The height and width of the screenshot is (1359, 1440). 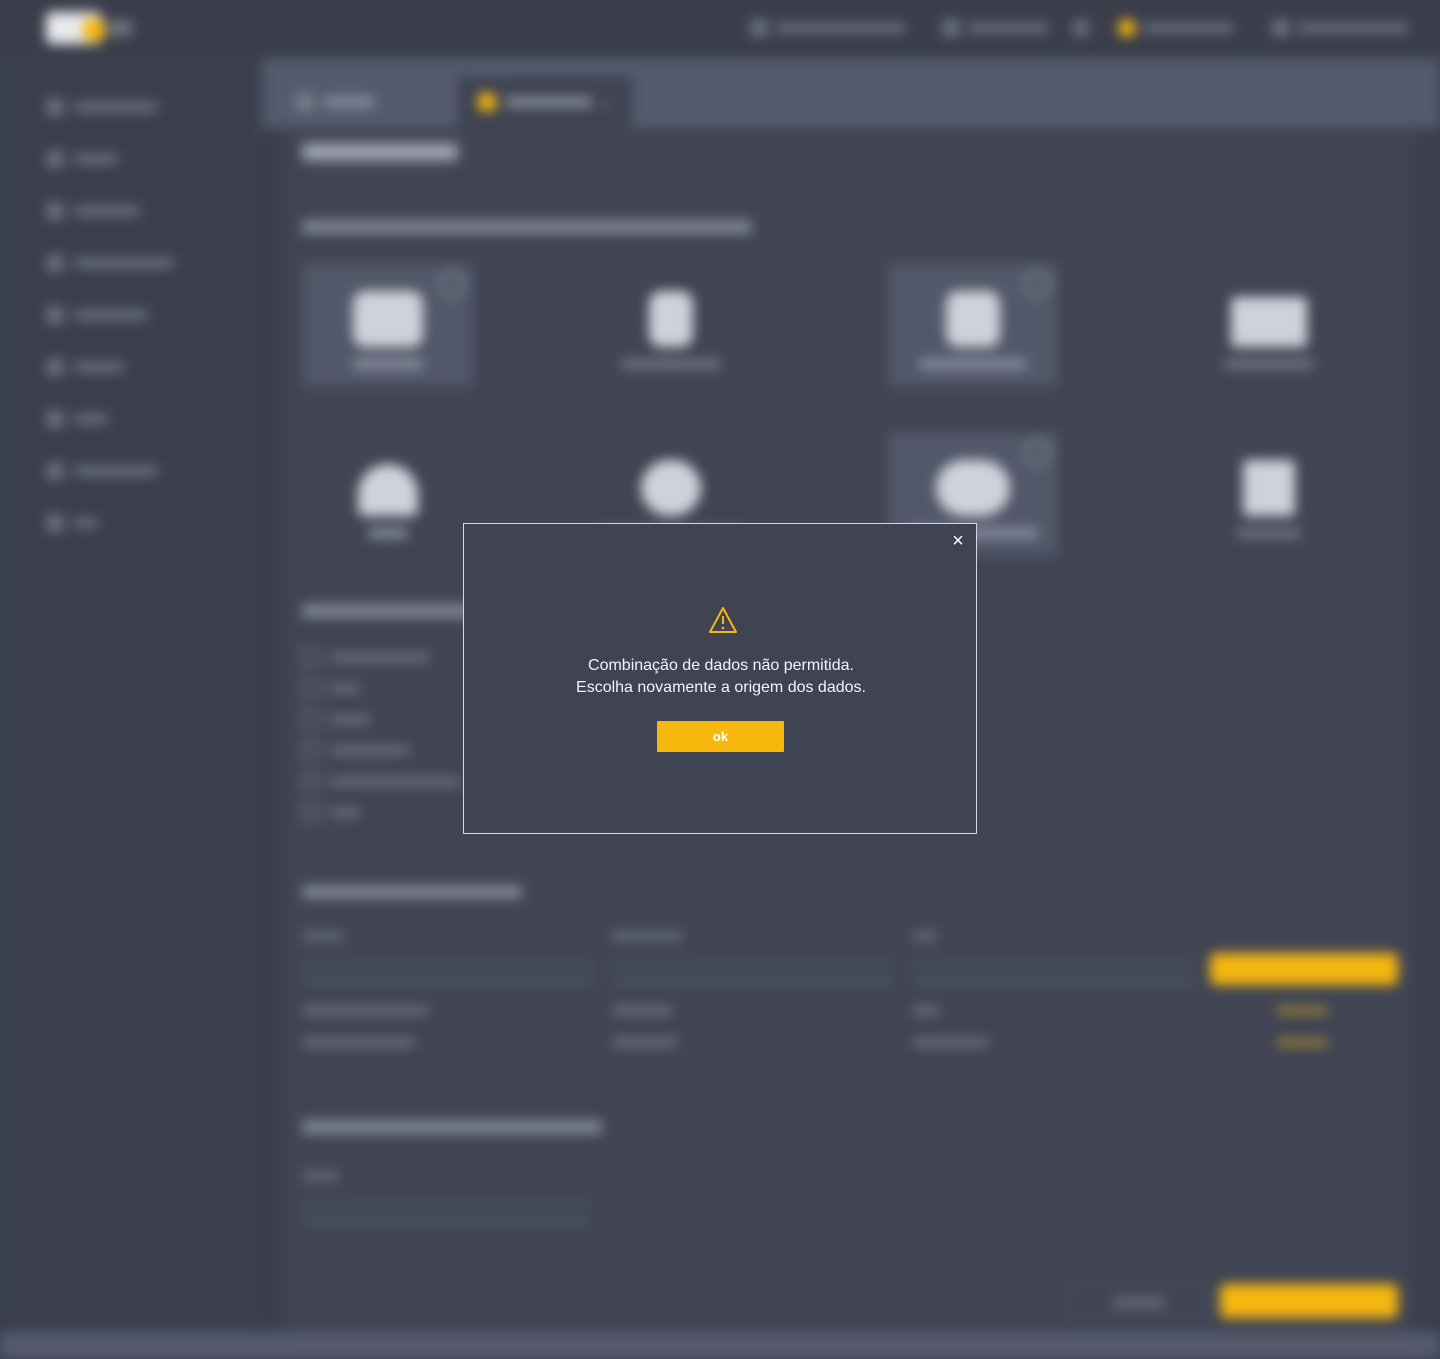 What do you see at coordinates (335, 102) in the screenshot?
I see `tab` at bounding box center [335, 102].